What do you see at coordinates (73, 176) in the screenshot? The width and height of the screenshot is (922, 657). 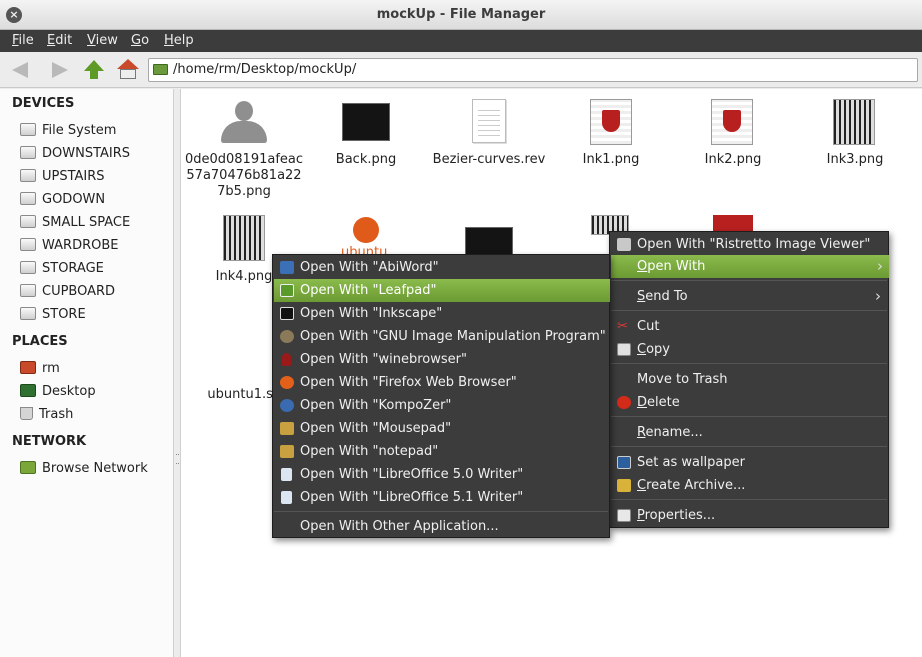 I see `sidebar-item-label: UPSTAIRS` at bounding box center [73, 176].